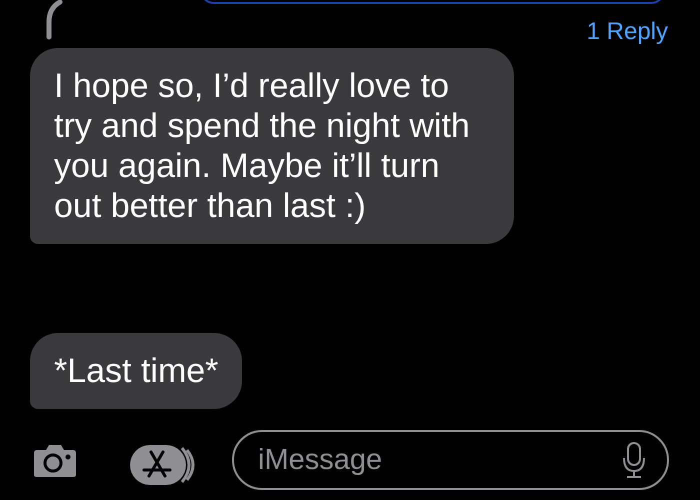 The image size is (700, 500). Describe the element at coordinates (450, 460) in the screenshot. I see `message-field: iMessage` at that location.